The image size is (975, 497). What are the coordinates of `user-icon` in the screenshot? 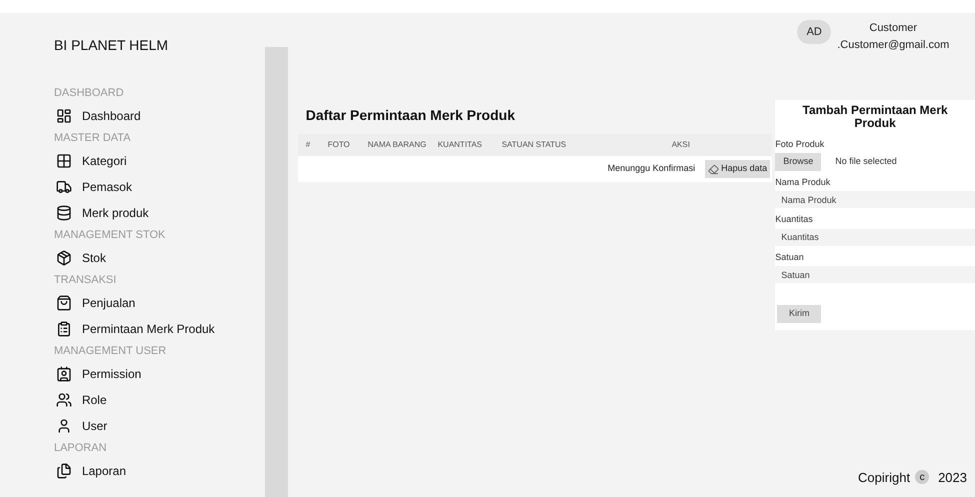 It's located at (64, 426).